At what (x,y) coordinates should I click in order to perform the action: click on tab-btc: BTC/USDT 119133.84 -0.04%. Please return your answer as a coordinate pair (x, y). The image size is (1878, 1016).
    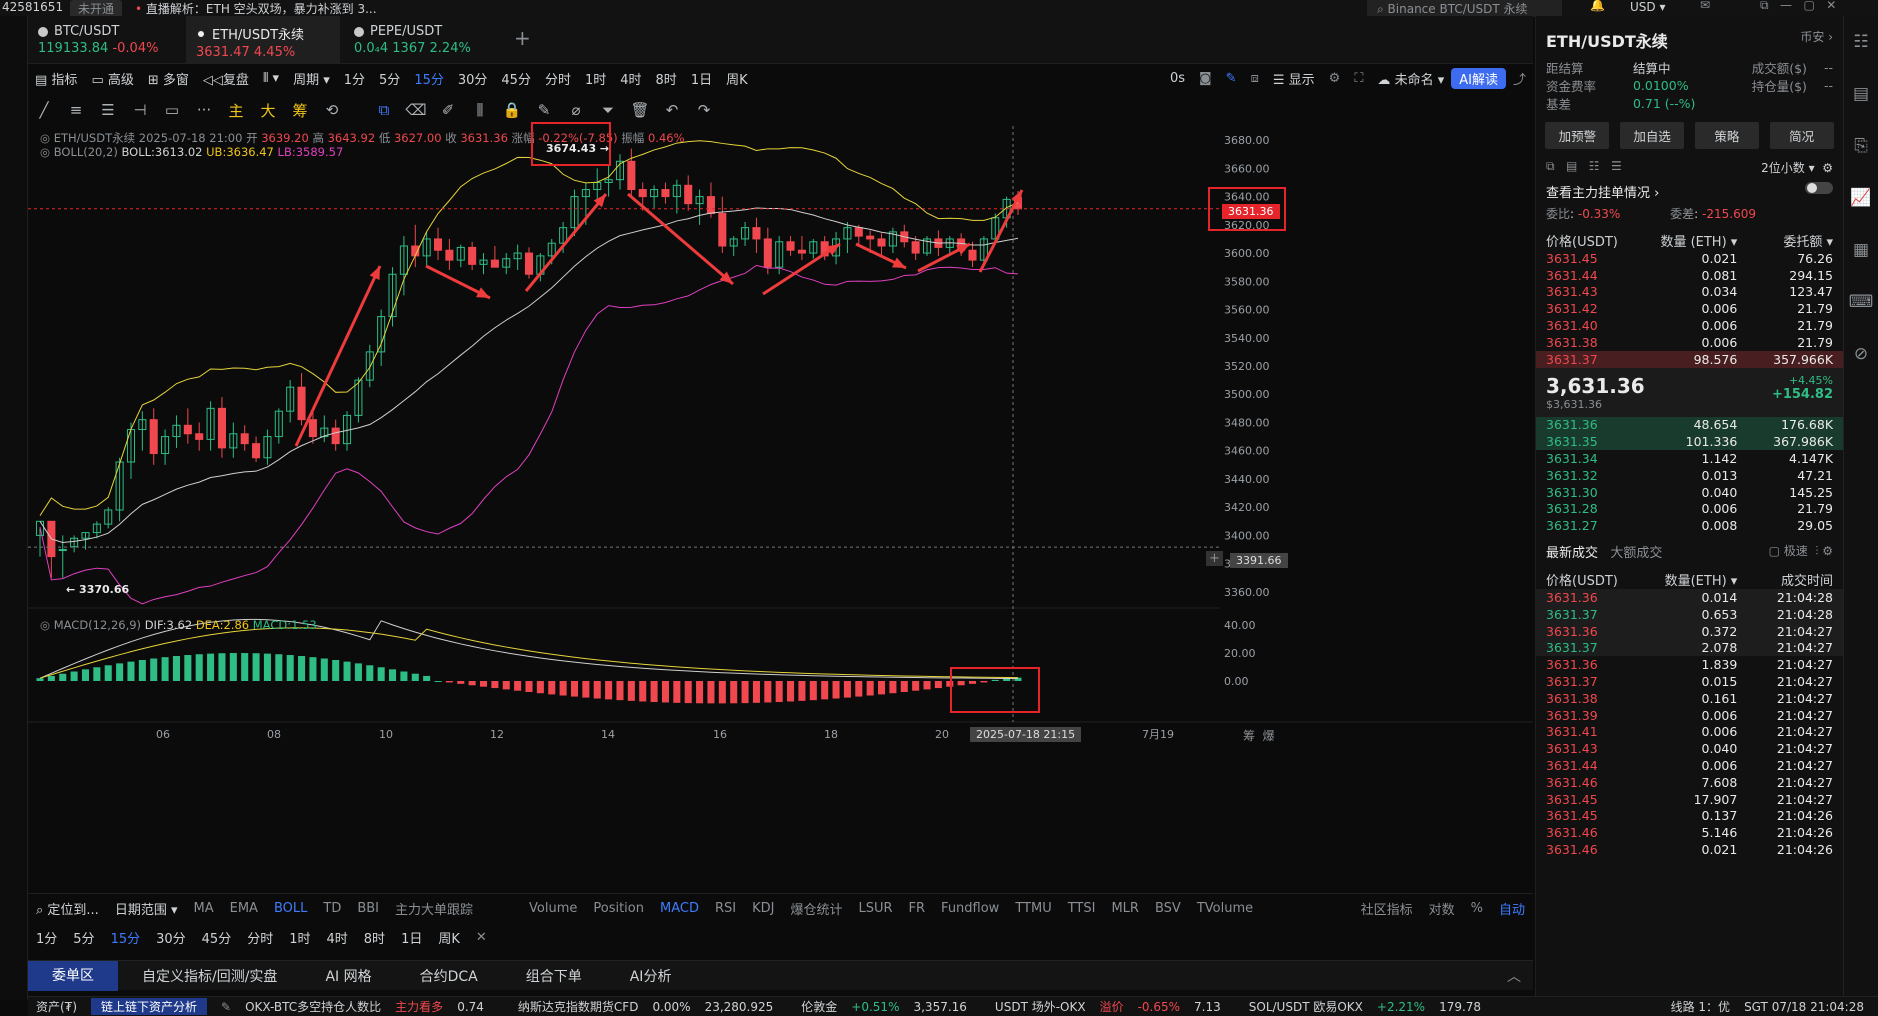
    Looking at the image, I should click on (105, 40).